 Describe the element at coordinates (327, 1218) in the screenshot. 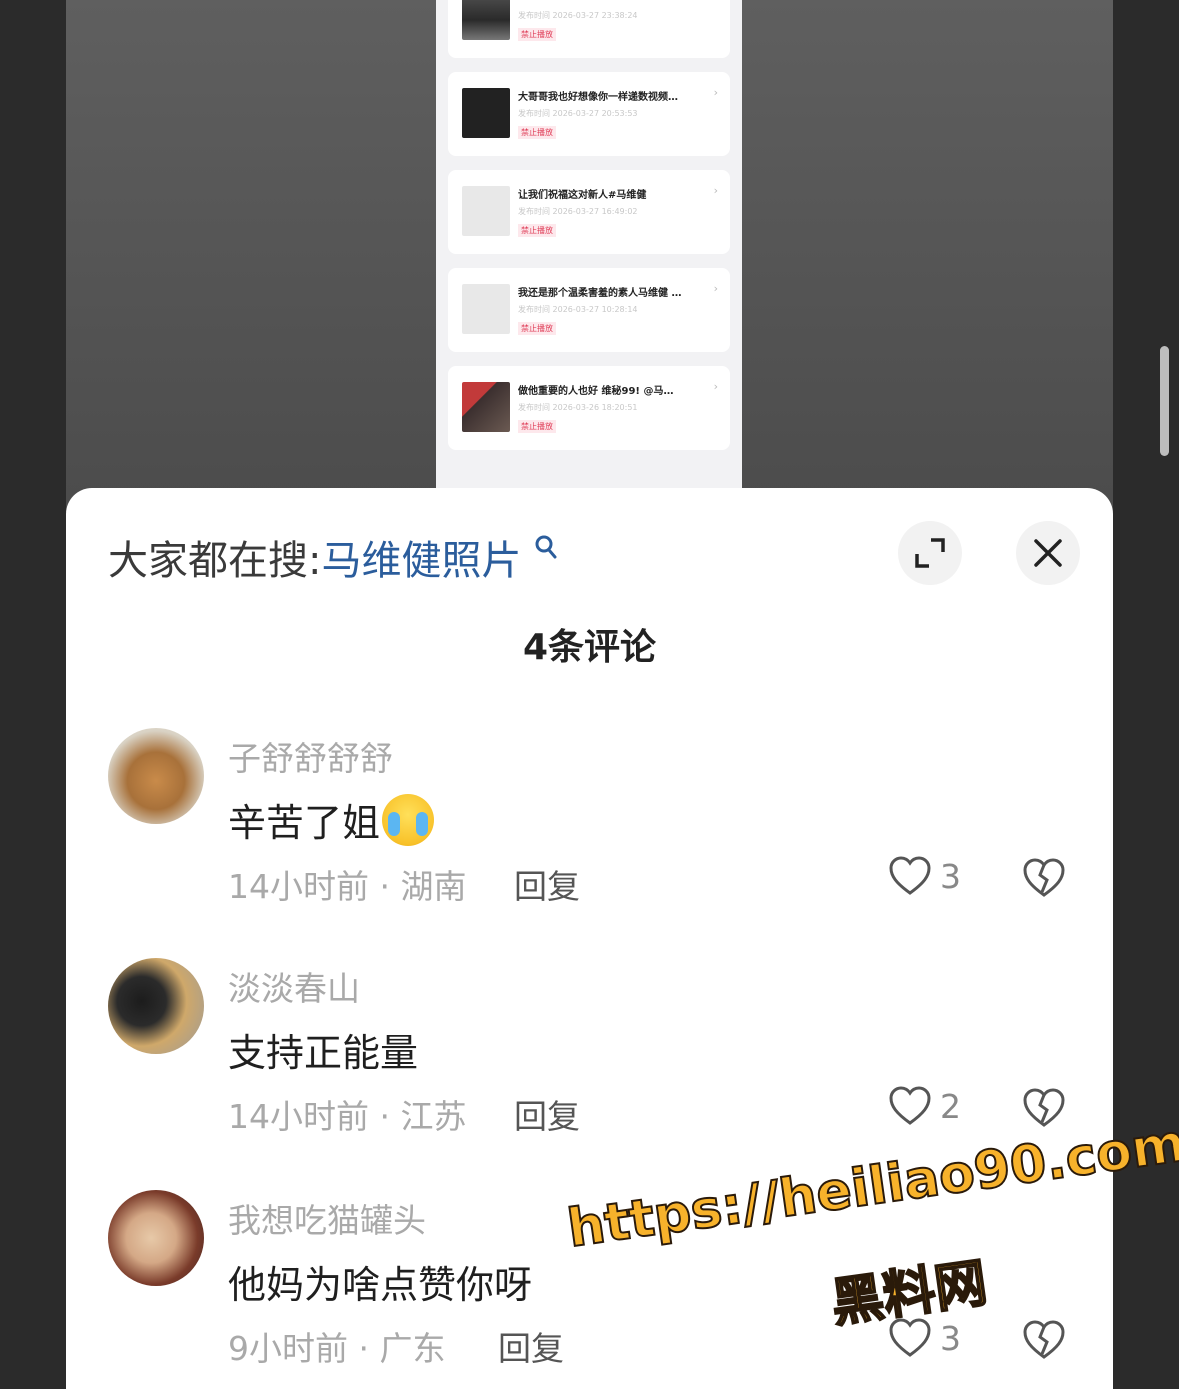

I see `comment-username: 我想吃猫罐头` at that location.